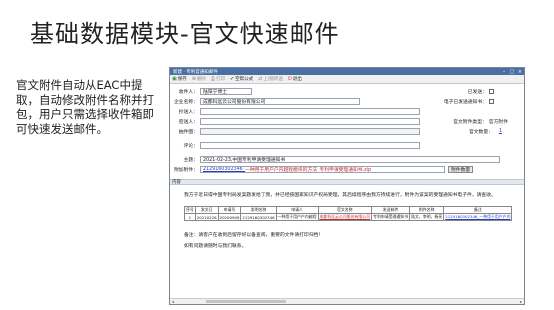 The image size is (554, 310). What do you see at coordinates (491, 91) in the screenshot?
I see `sent-checkbox` at bounding box center [491, 91].